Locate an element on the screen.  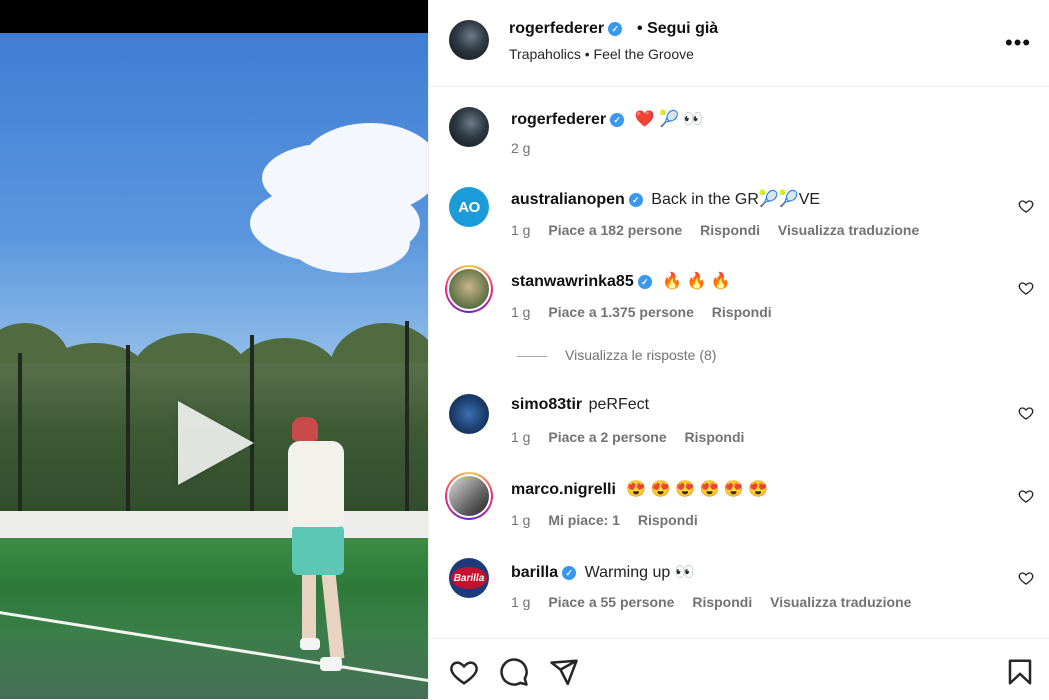
comment-meta: 1 g Piace a 1.375 persone Rispondi is located at coordinates (648, 312).